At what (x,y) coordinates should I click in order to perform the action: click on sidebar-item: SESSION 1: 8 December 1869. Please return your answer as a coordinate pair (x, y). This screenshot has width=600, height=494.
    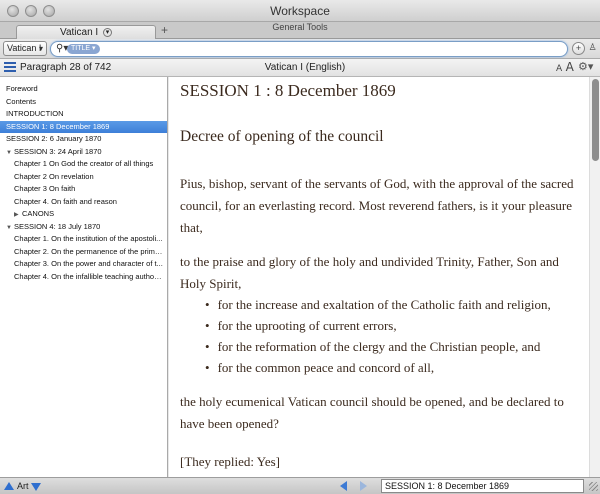
    Looking at the image, I should click on (83, 126).